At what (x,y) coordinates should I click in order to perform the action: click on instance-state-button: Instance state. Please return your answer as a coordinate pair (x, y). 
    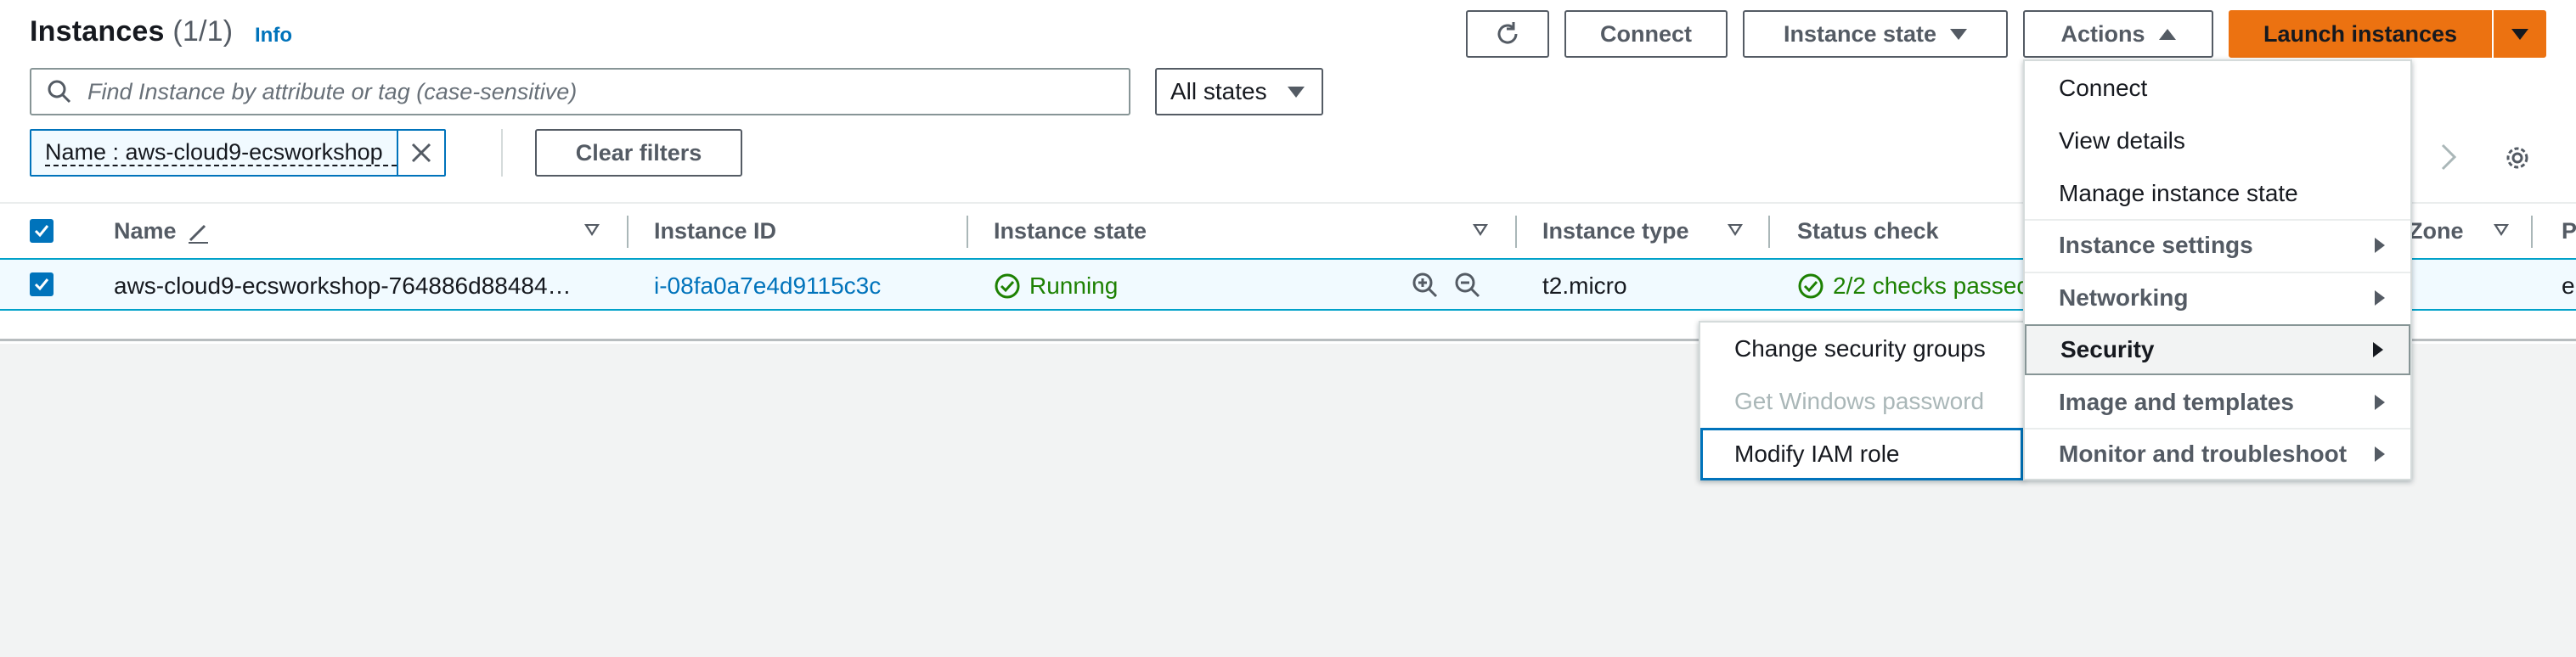
    Looking at the image, I should click on (1875, 34).